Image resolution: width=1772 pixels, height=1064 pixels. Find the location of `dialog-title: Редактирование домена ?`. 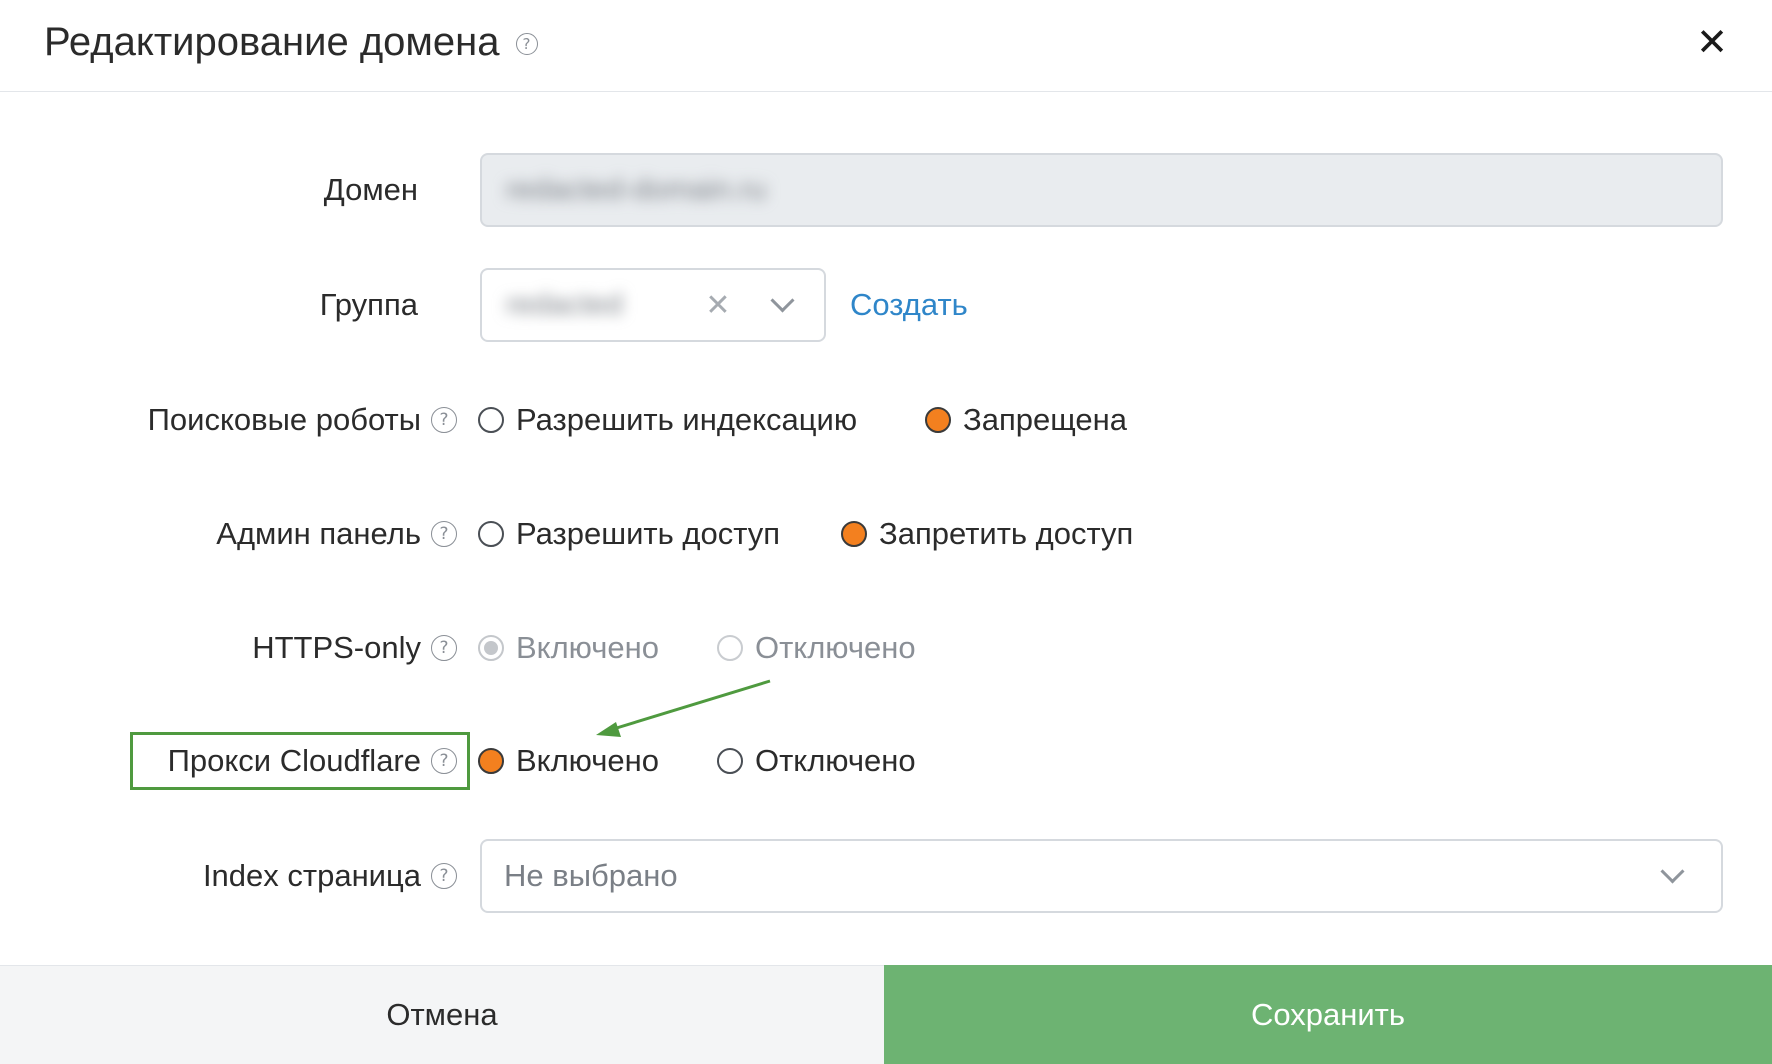

dialog-title: Редактирование домена ? is located at coordinates (291, 42).